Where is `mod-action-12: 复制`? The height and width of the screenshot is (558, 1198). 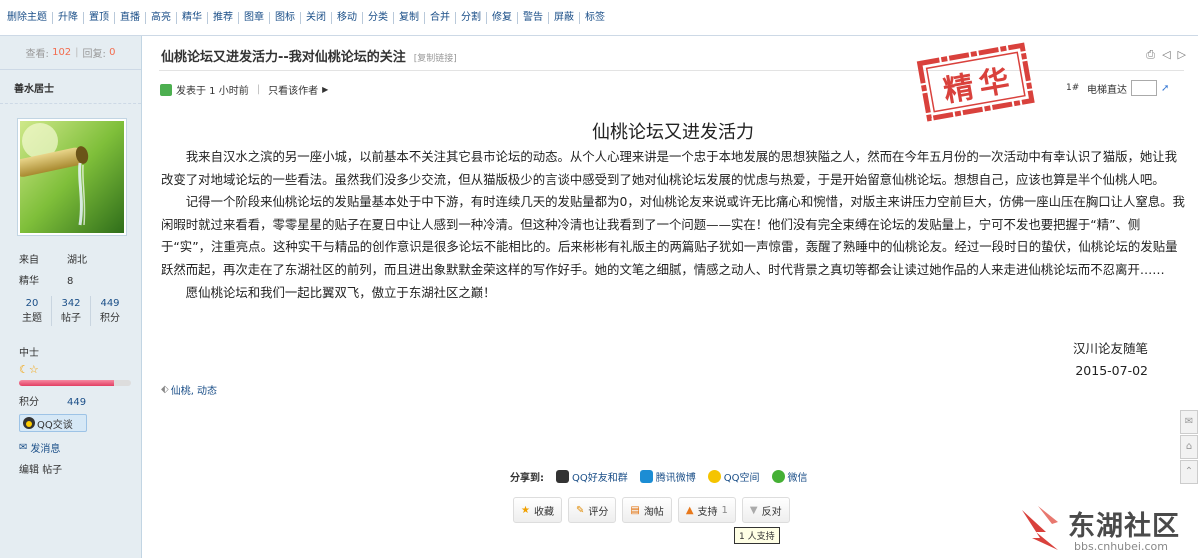 mod-action-12: 复制 is located at coordinates (409, 17).